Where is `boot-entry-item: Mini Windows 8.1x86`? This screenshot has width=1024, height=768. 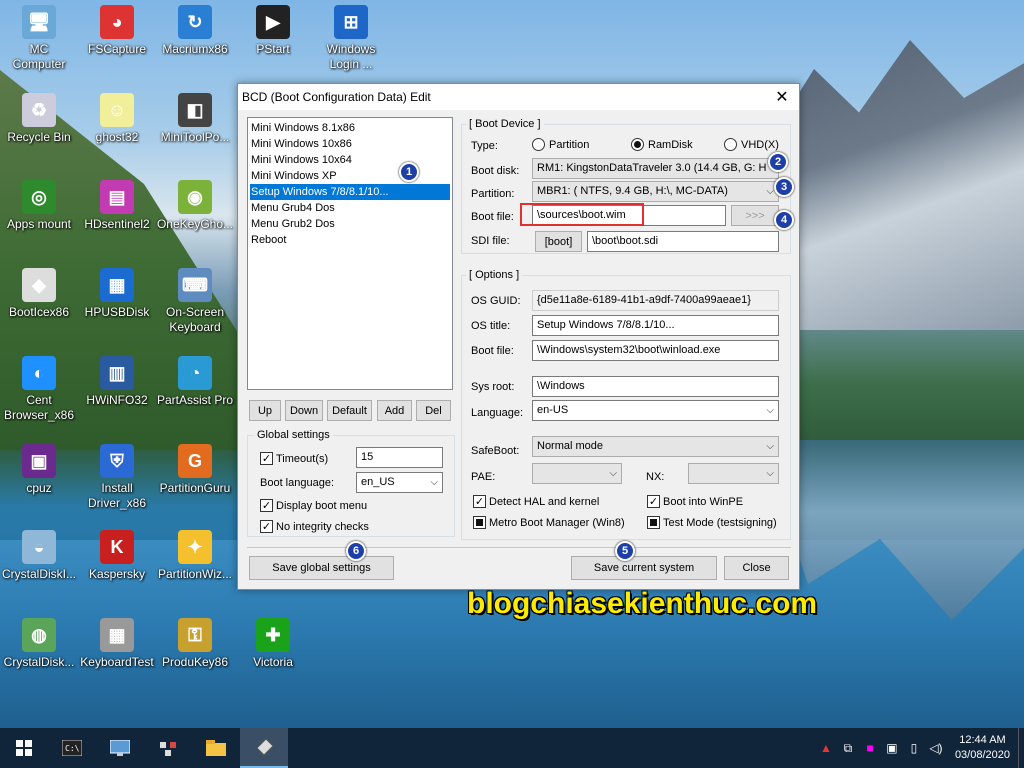
boot-entry-item: Mini Windows 8.1x86 is located at coordinates (350, 128).